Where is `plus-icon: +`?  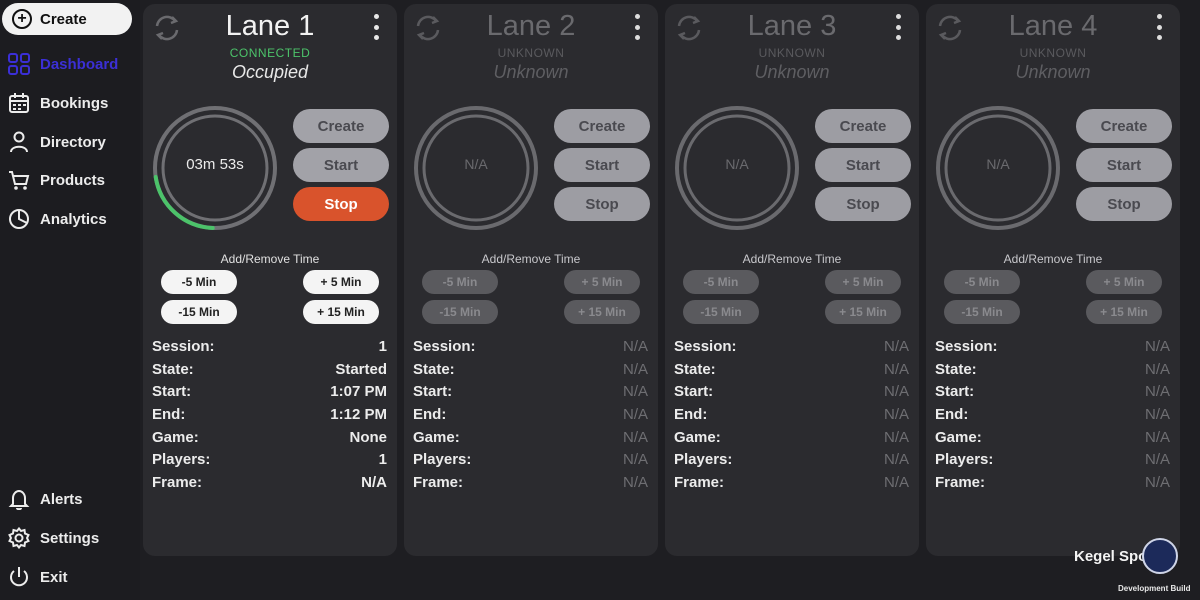 plus-icon: + is located at coordinates (22, 19).